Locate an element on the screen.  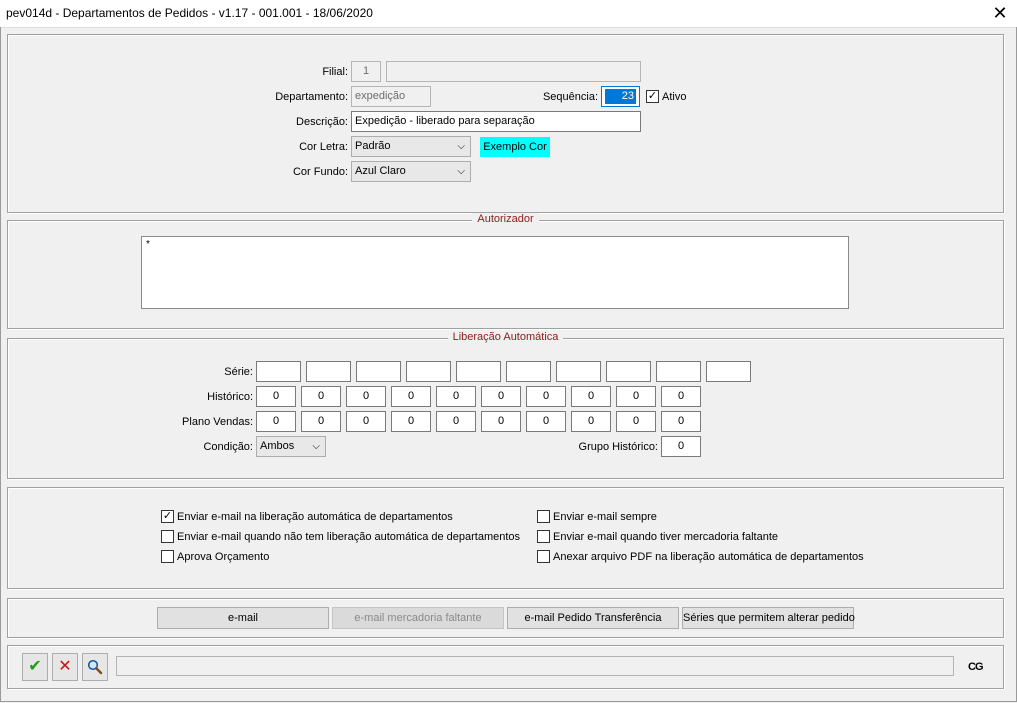
series-alterar-pedido-button: Séries que permitem alterar pedido is located at coordinates (768, 618).